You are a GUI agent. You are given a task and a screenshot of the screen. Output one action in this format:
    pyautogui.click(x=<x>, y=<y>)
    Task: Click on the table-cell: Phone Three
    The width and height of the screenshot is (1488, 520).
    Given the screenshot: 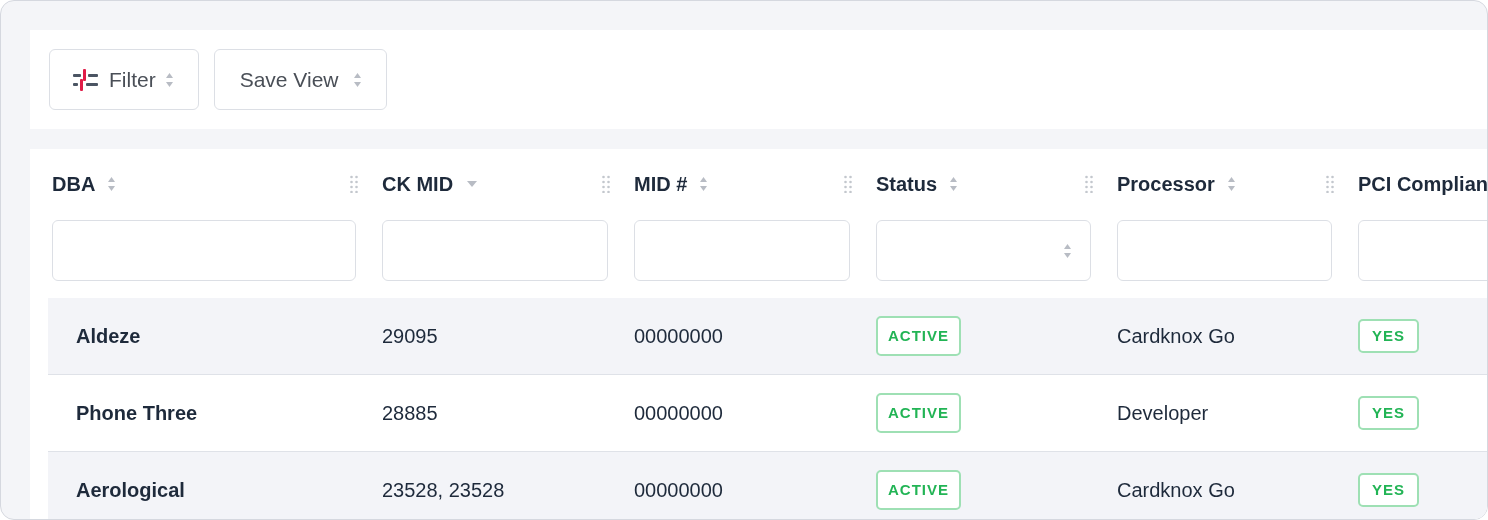 What is the action you would take?
    pyautogui.click(x=137, y=413)
    